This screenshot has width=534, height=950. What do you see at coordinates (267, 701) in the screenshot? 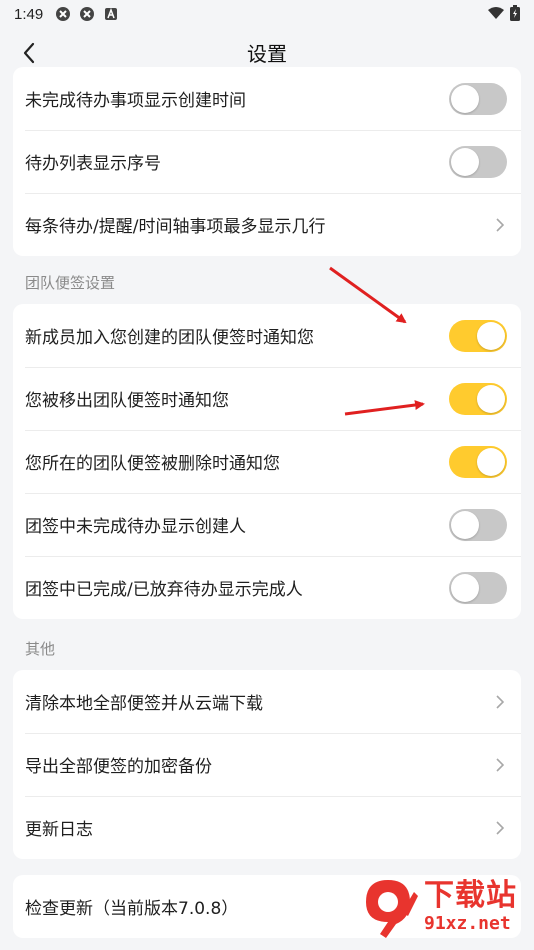
I see `setting-row-clear-and-download: 清除本地全部便签并从云端下载` at bounding box center [267, 701].